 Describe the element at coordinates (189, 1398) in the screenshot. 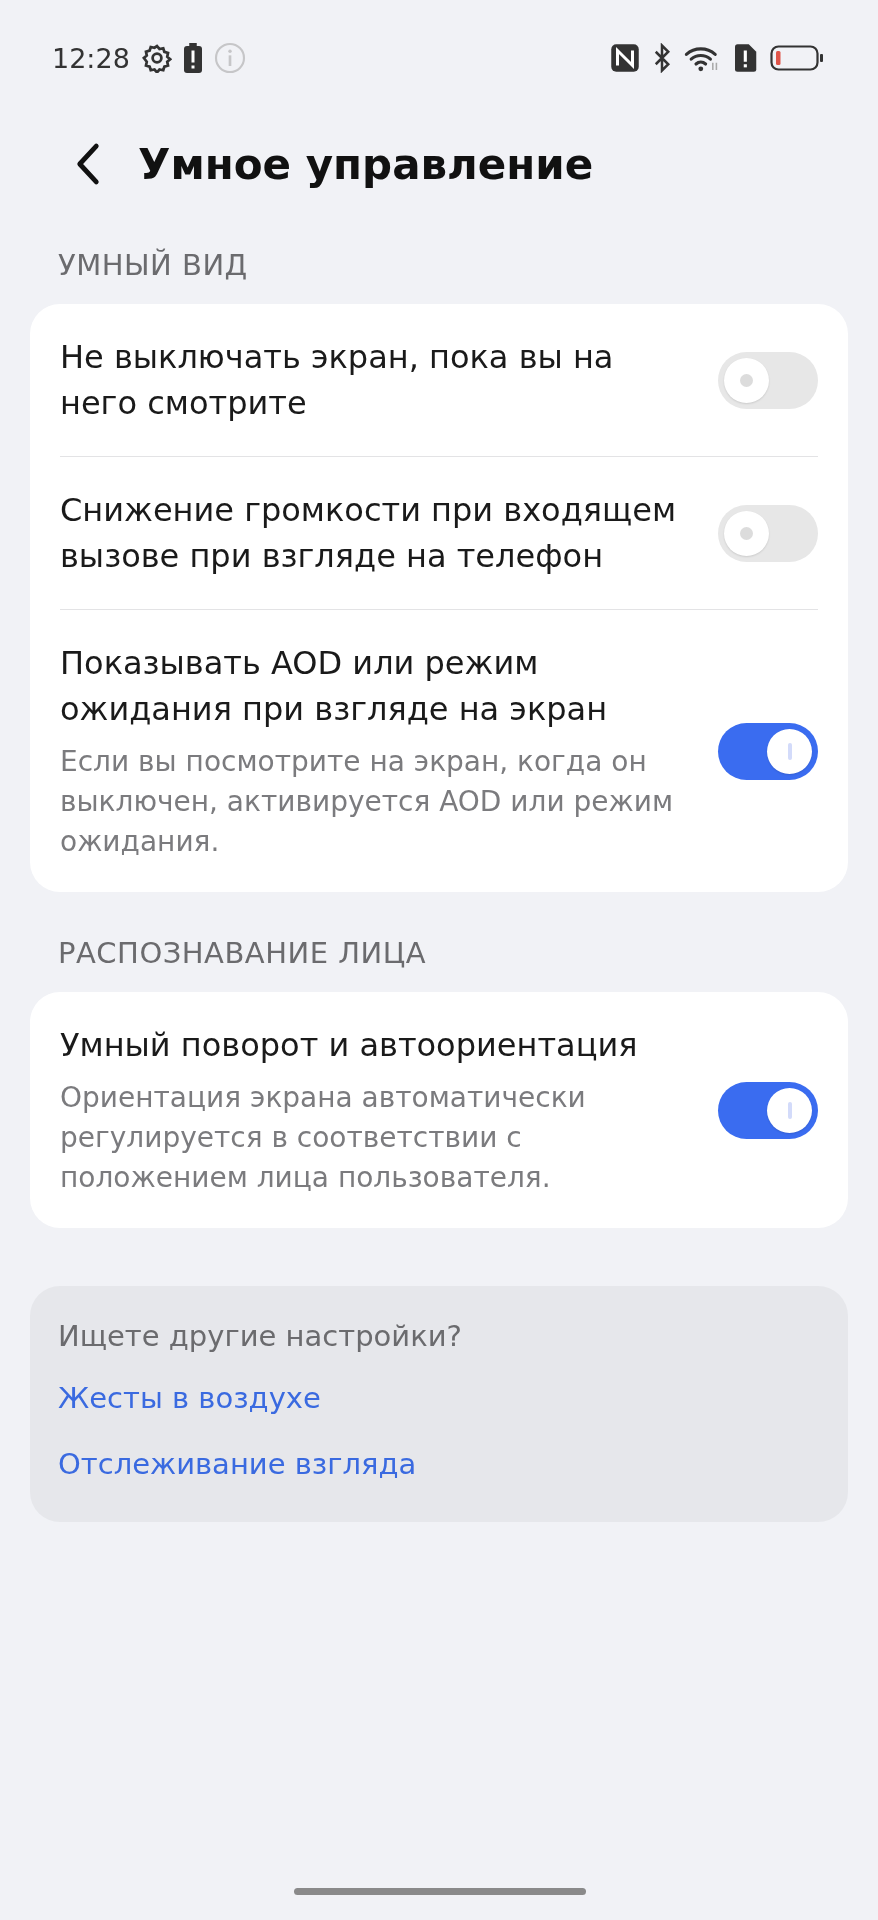

I see `settings-link: Жесты в воздухе` at that location.